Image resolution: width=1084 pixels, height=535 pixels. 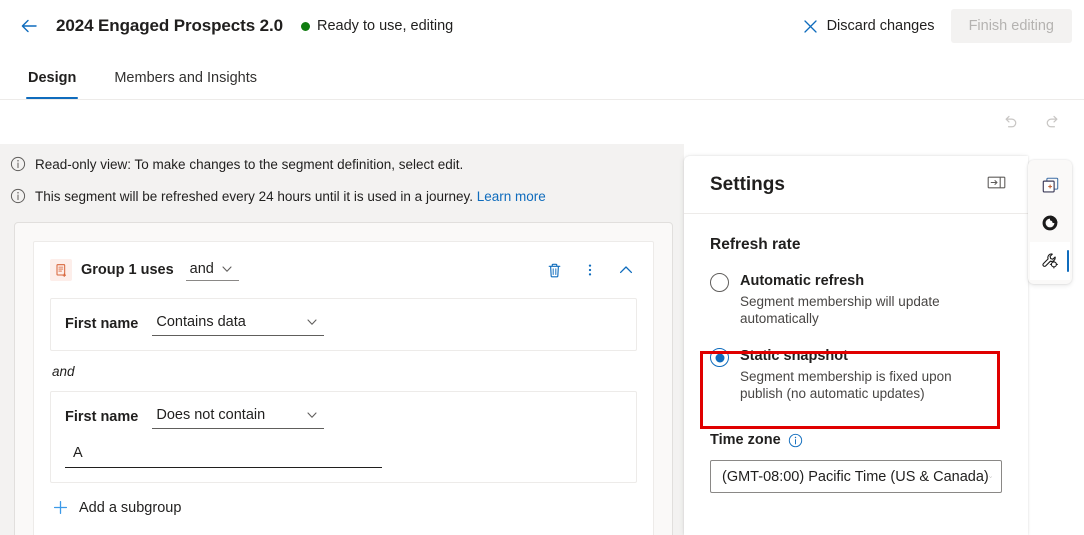 I want to click on more-options-button, so click(x=590, y=270).